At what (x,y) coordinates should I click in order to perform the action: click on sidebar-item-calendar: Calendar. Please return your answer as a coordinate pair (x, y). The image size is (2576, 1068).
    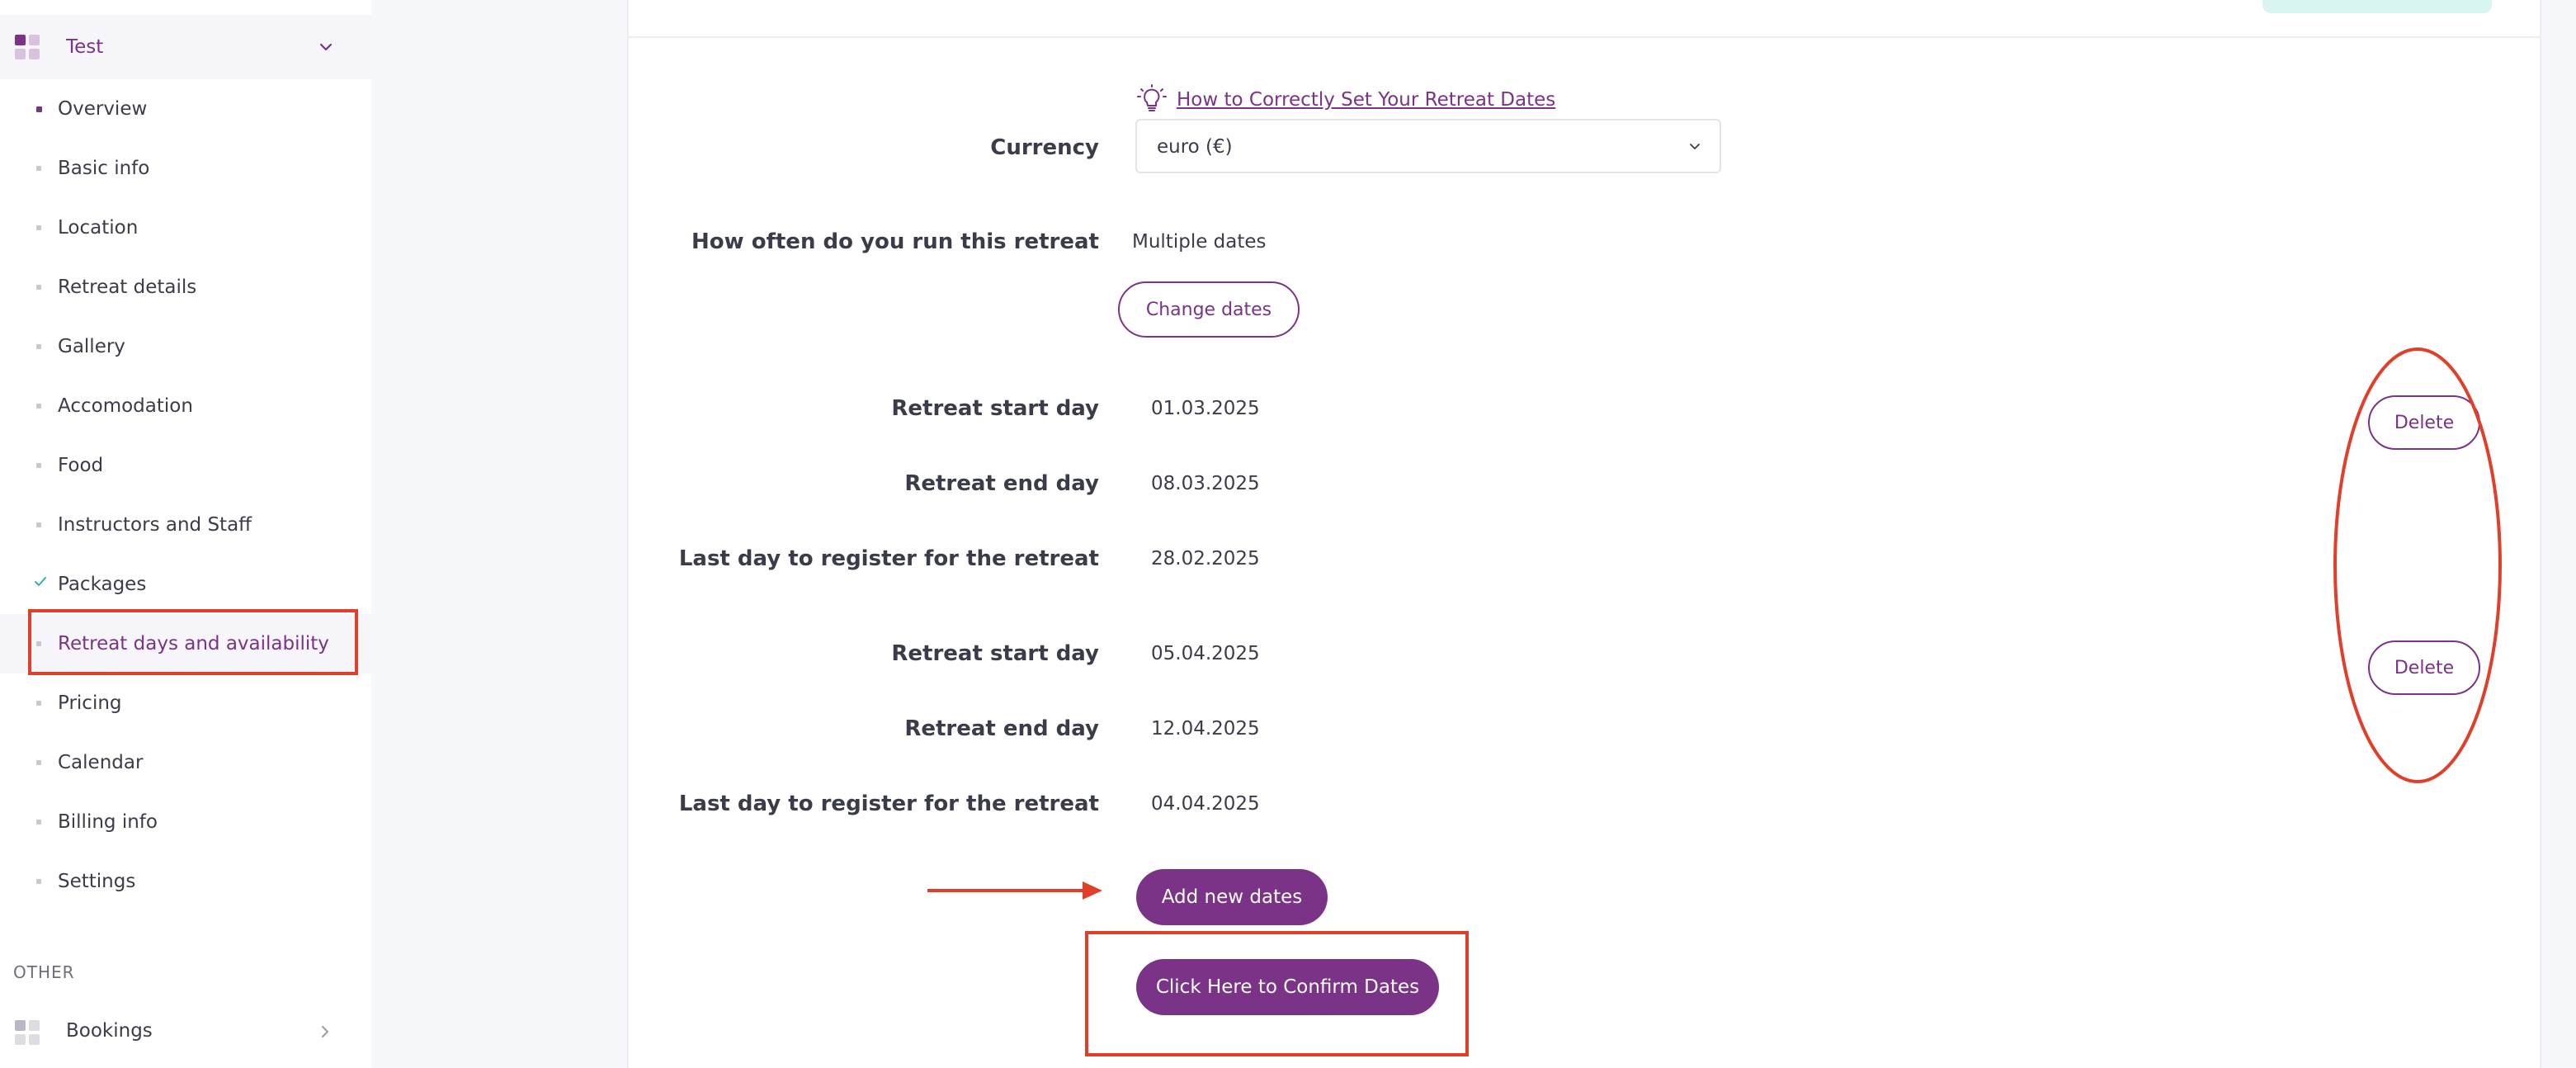
    Looking at the image, I should click on (185, 762).